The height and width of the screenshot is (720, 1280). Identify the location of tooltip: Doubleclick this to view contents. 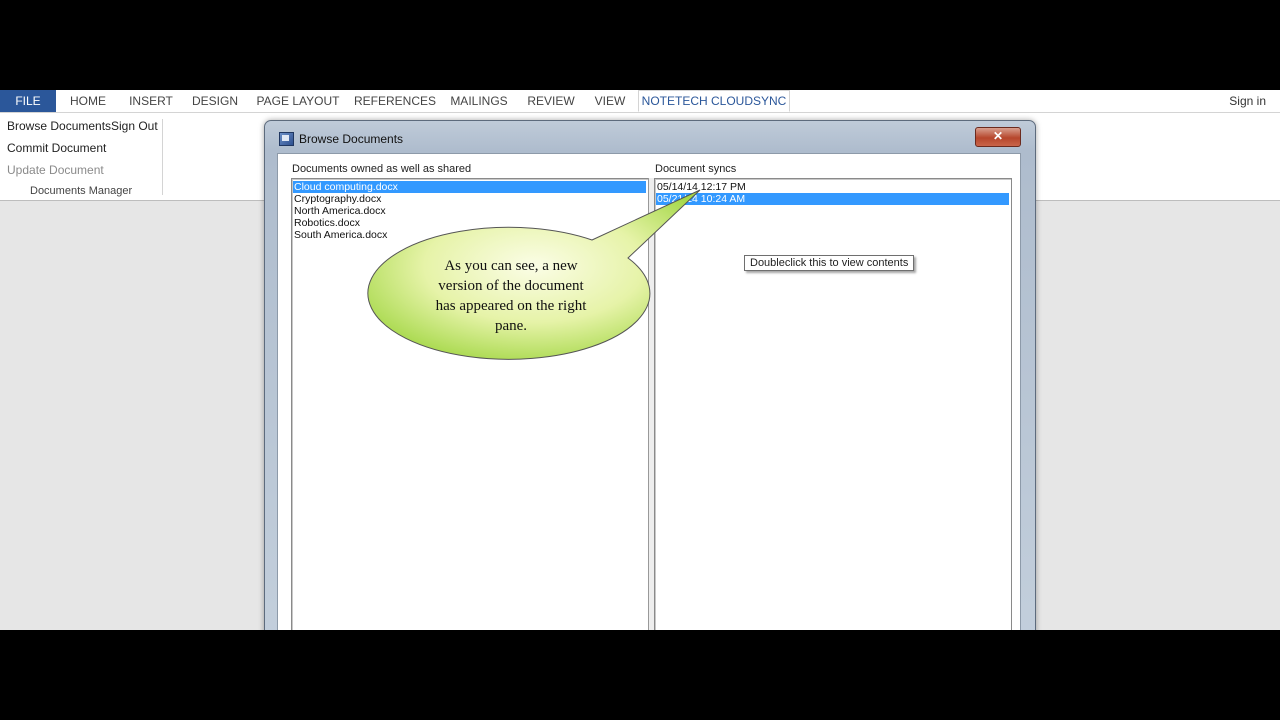
(829, 263).